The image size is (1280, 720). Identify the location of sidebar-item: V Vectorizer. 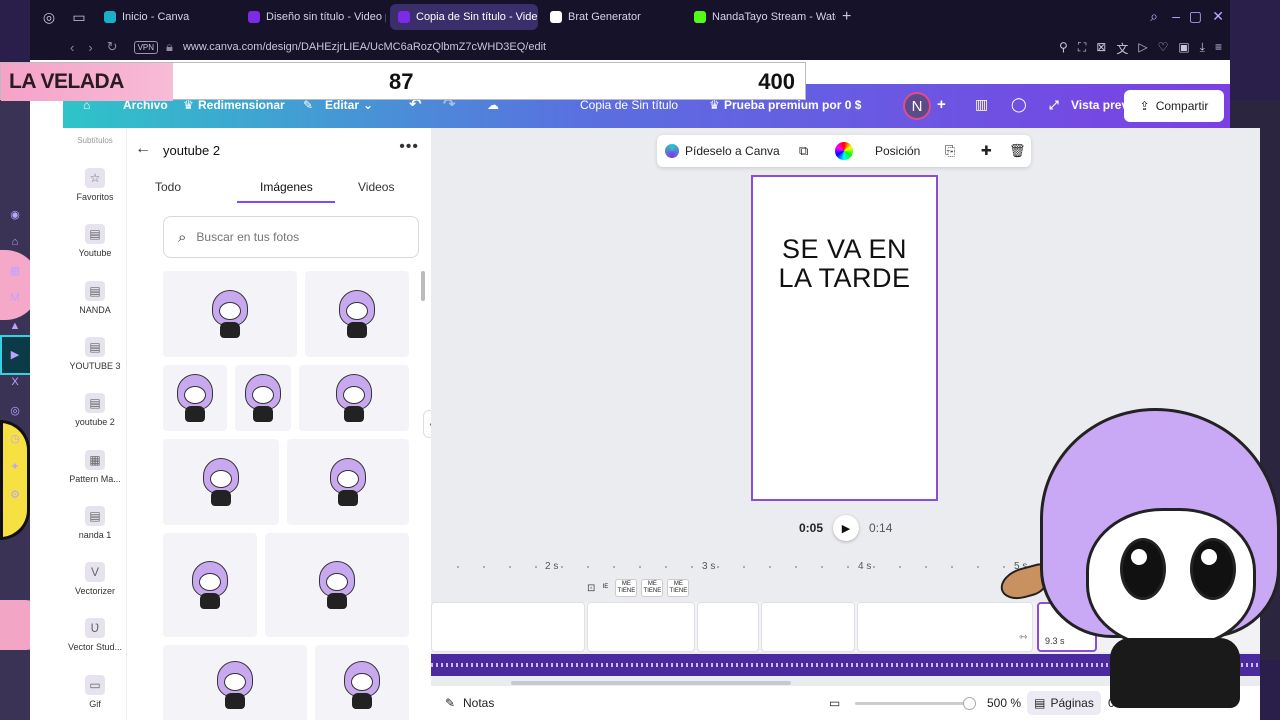
(95, 579).